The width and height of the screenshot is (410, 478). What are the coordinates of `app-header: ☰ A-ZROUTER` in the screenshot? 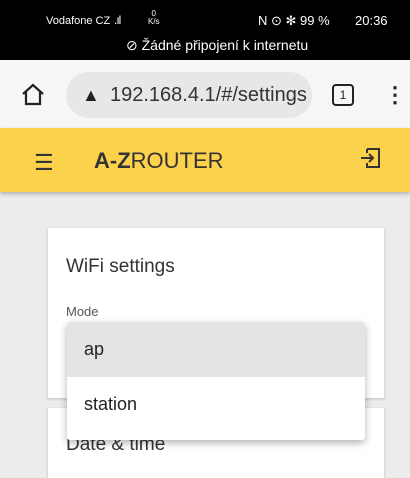 It's located at (205, 160).